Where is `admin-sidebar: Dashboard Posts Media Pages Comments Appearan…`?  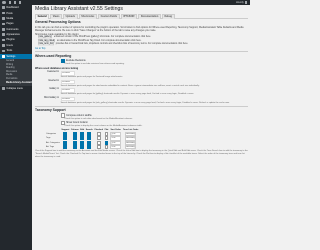
admin-sidebar: Dashboard Posts Media Pages Comments Appearan… is located at coordinates (16, 127).